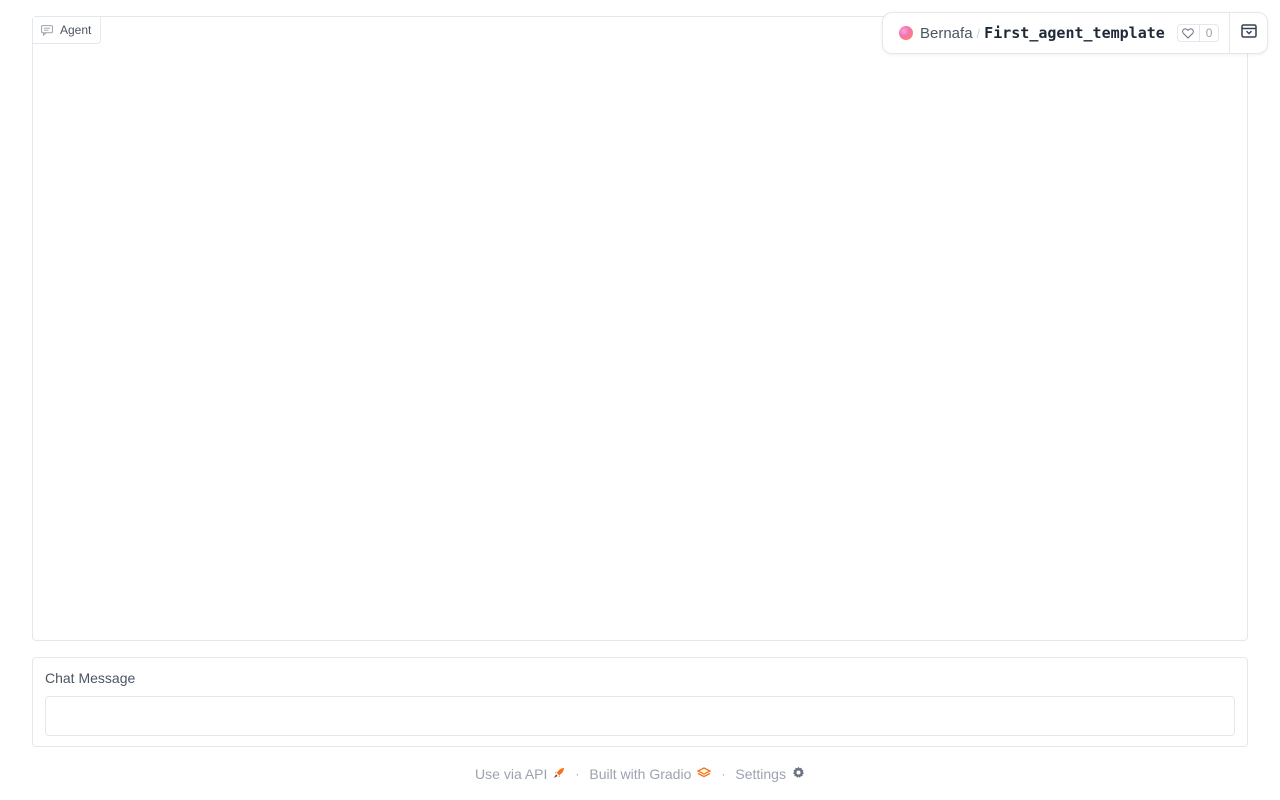  What do you see at coordinates (1189, 33) in the screenshot?
I see `heart-icon` at bounding box center [1189, 33].